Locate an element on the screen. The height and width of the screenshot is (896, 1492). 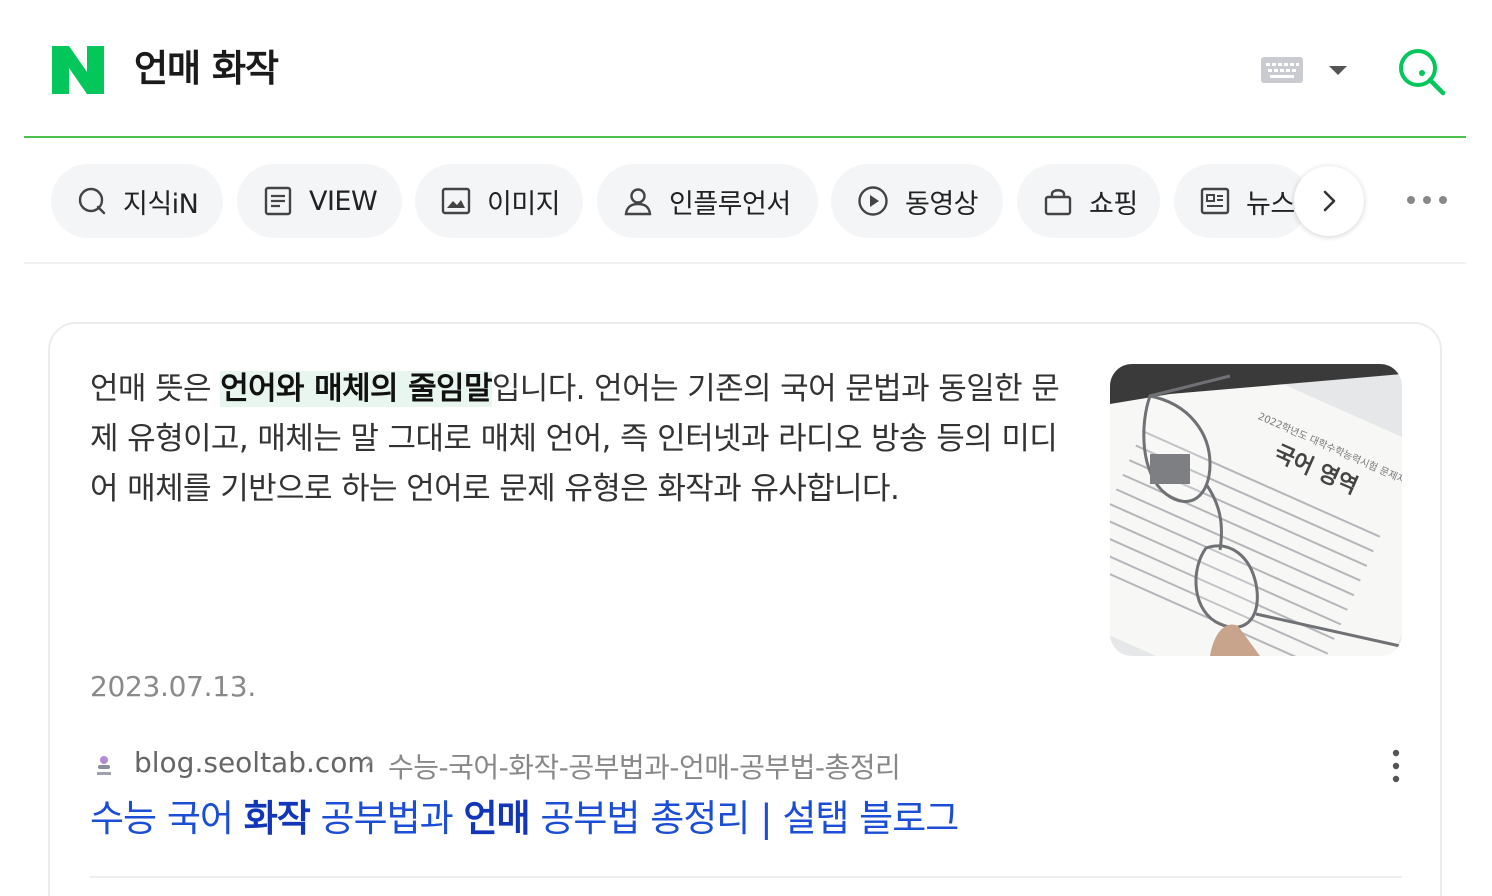
tab-label: 지식iN is located at coordinates (161, 204).